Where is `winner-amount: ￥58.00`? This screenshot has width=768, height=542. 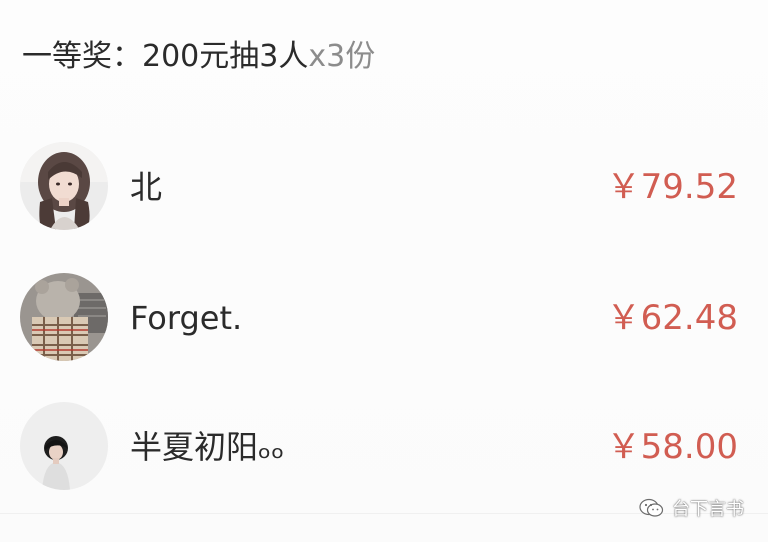 winner-amount: ￥58.00 is located at coordinates (672, 447).